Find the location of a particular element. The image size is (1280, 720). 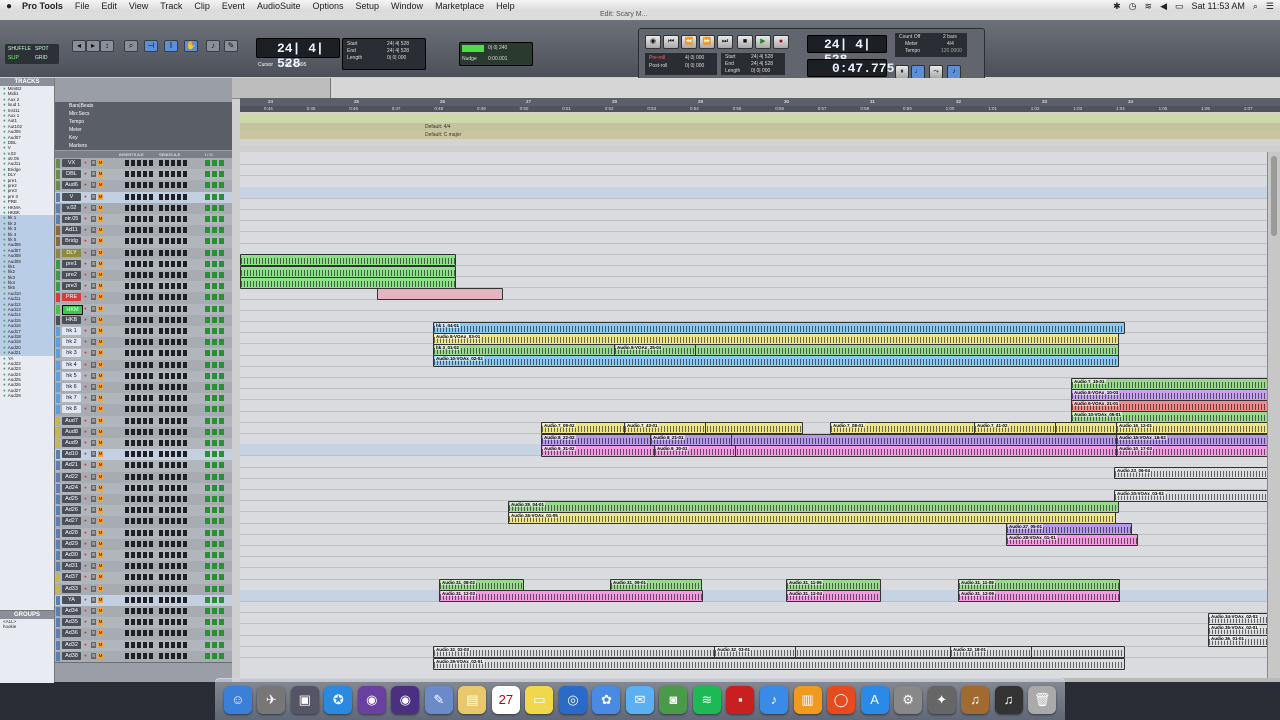

track-name: Ad25 is located at coordinates (71, 499).